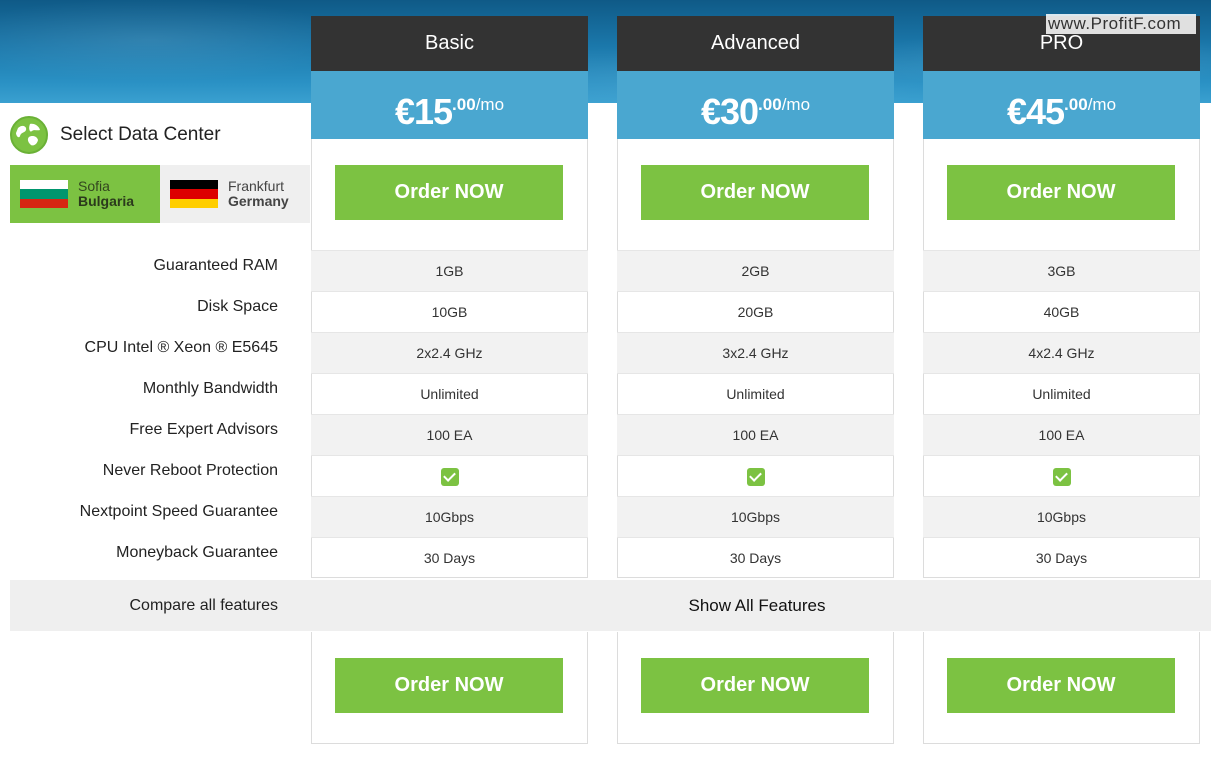  What do you see at coordinates (1061, 270) in the screenshot?
I see `plan-feature-value: 3GB` at bounding box center [1061, 270].